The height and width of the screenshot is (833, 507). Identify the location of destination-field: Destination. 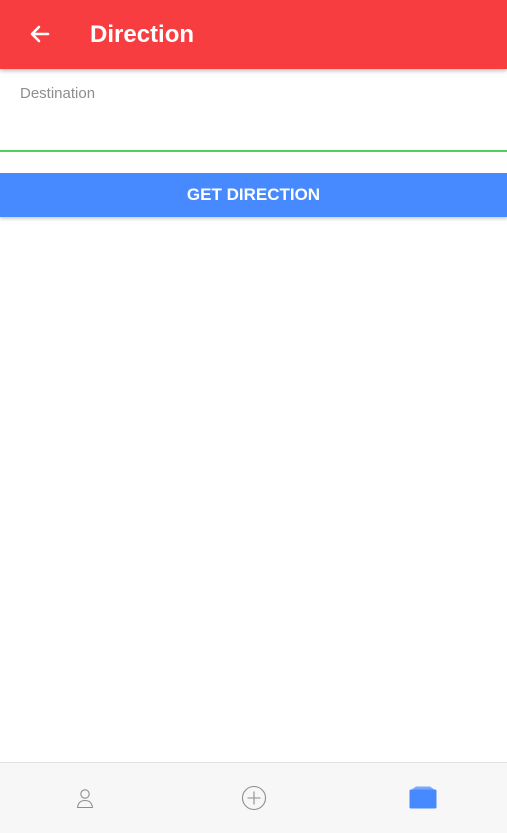
(253, 111).